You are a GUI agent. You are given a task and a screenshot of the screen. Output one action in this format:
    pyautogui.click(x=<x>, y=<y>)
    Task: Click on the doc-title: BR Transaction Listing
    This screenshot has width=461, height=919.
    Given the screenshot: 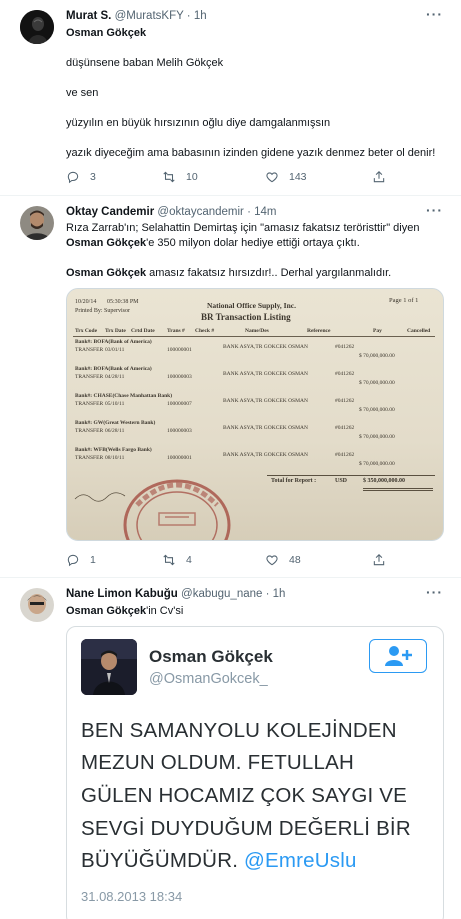 What is the action you would take?
    pyautogui.click(x=246, y=317)
    